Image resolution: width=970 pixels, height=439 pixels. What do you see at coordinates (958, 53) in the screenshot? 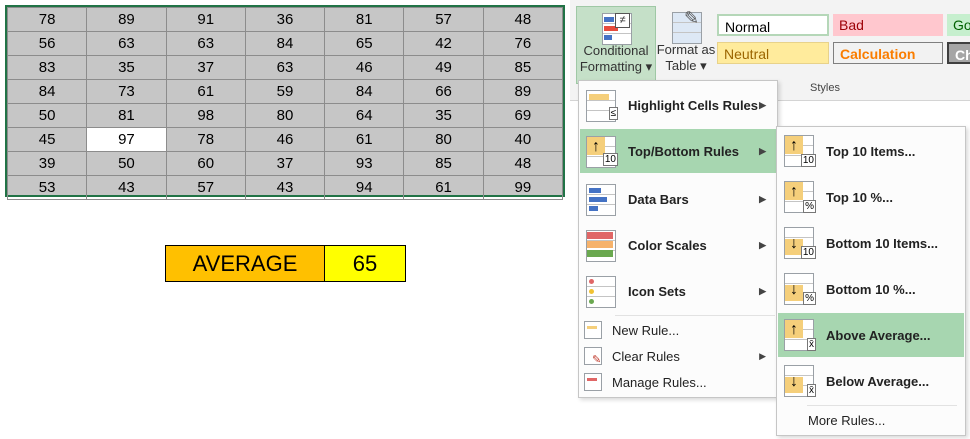
I see `style-check-cell: Ch` at bounding box center [958, 53].